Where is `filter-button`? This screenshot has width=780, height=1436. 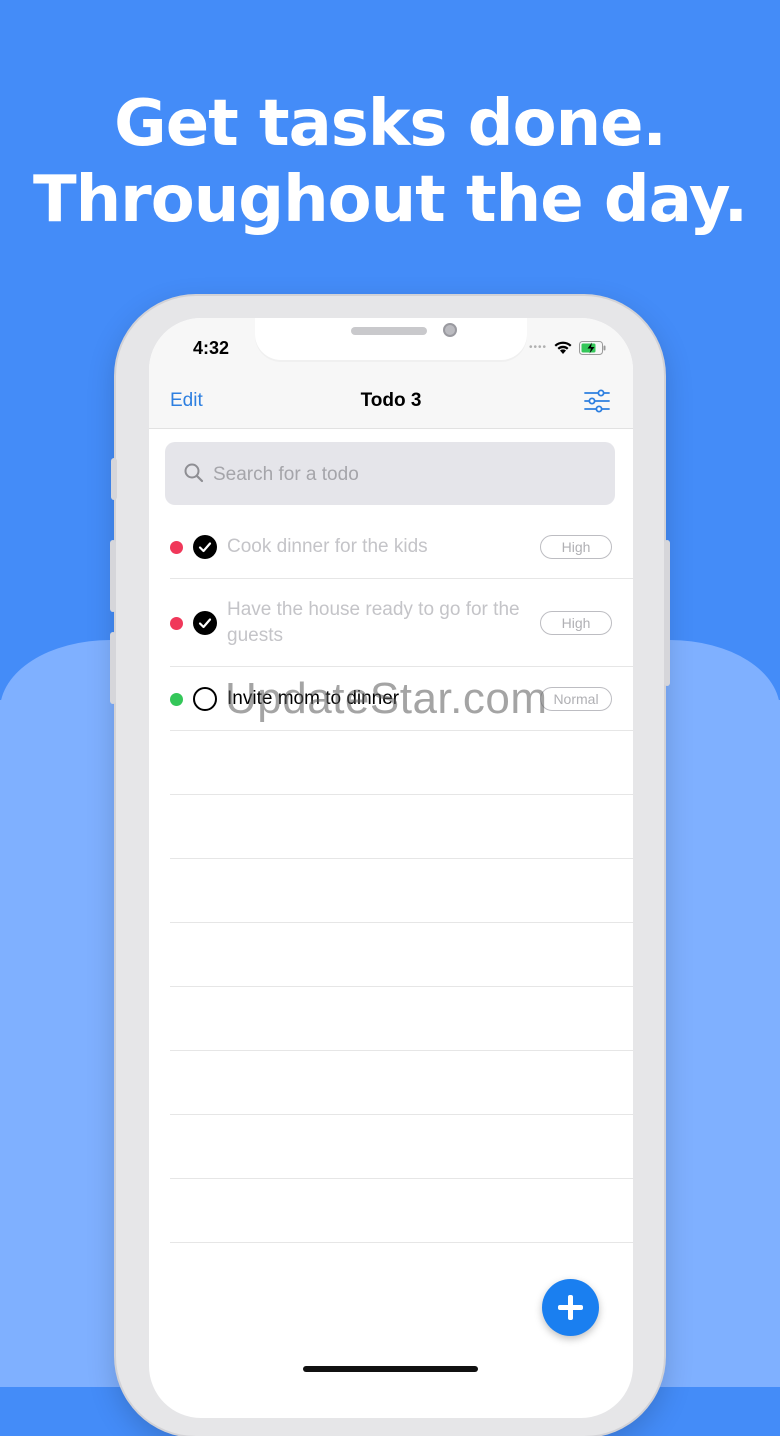
filter-button is located at coordinates (597, 403).